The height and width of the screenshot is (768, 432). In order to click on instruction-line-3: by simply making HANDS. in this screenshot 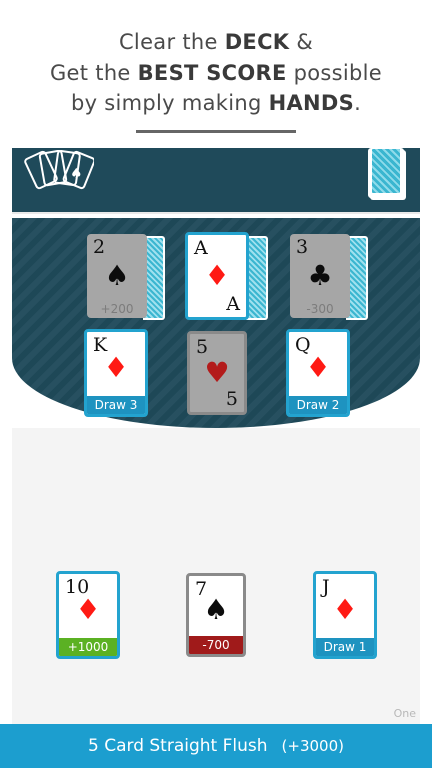, I will do `click(216, 103)`.